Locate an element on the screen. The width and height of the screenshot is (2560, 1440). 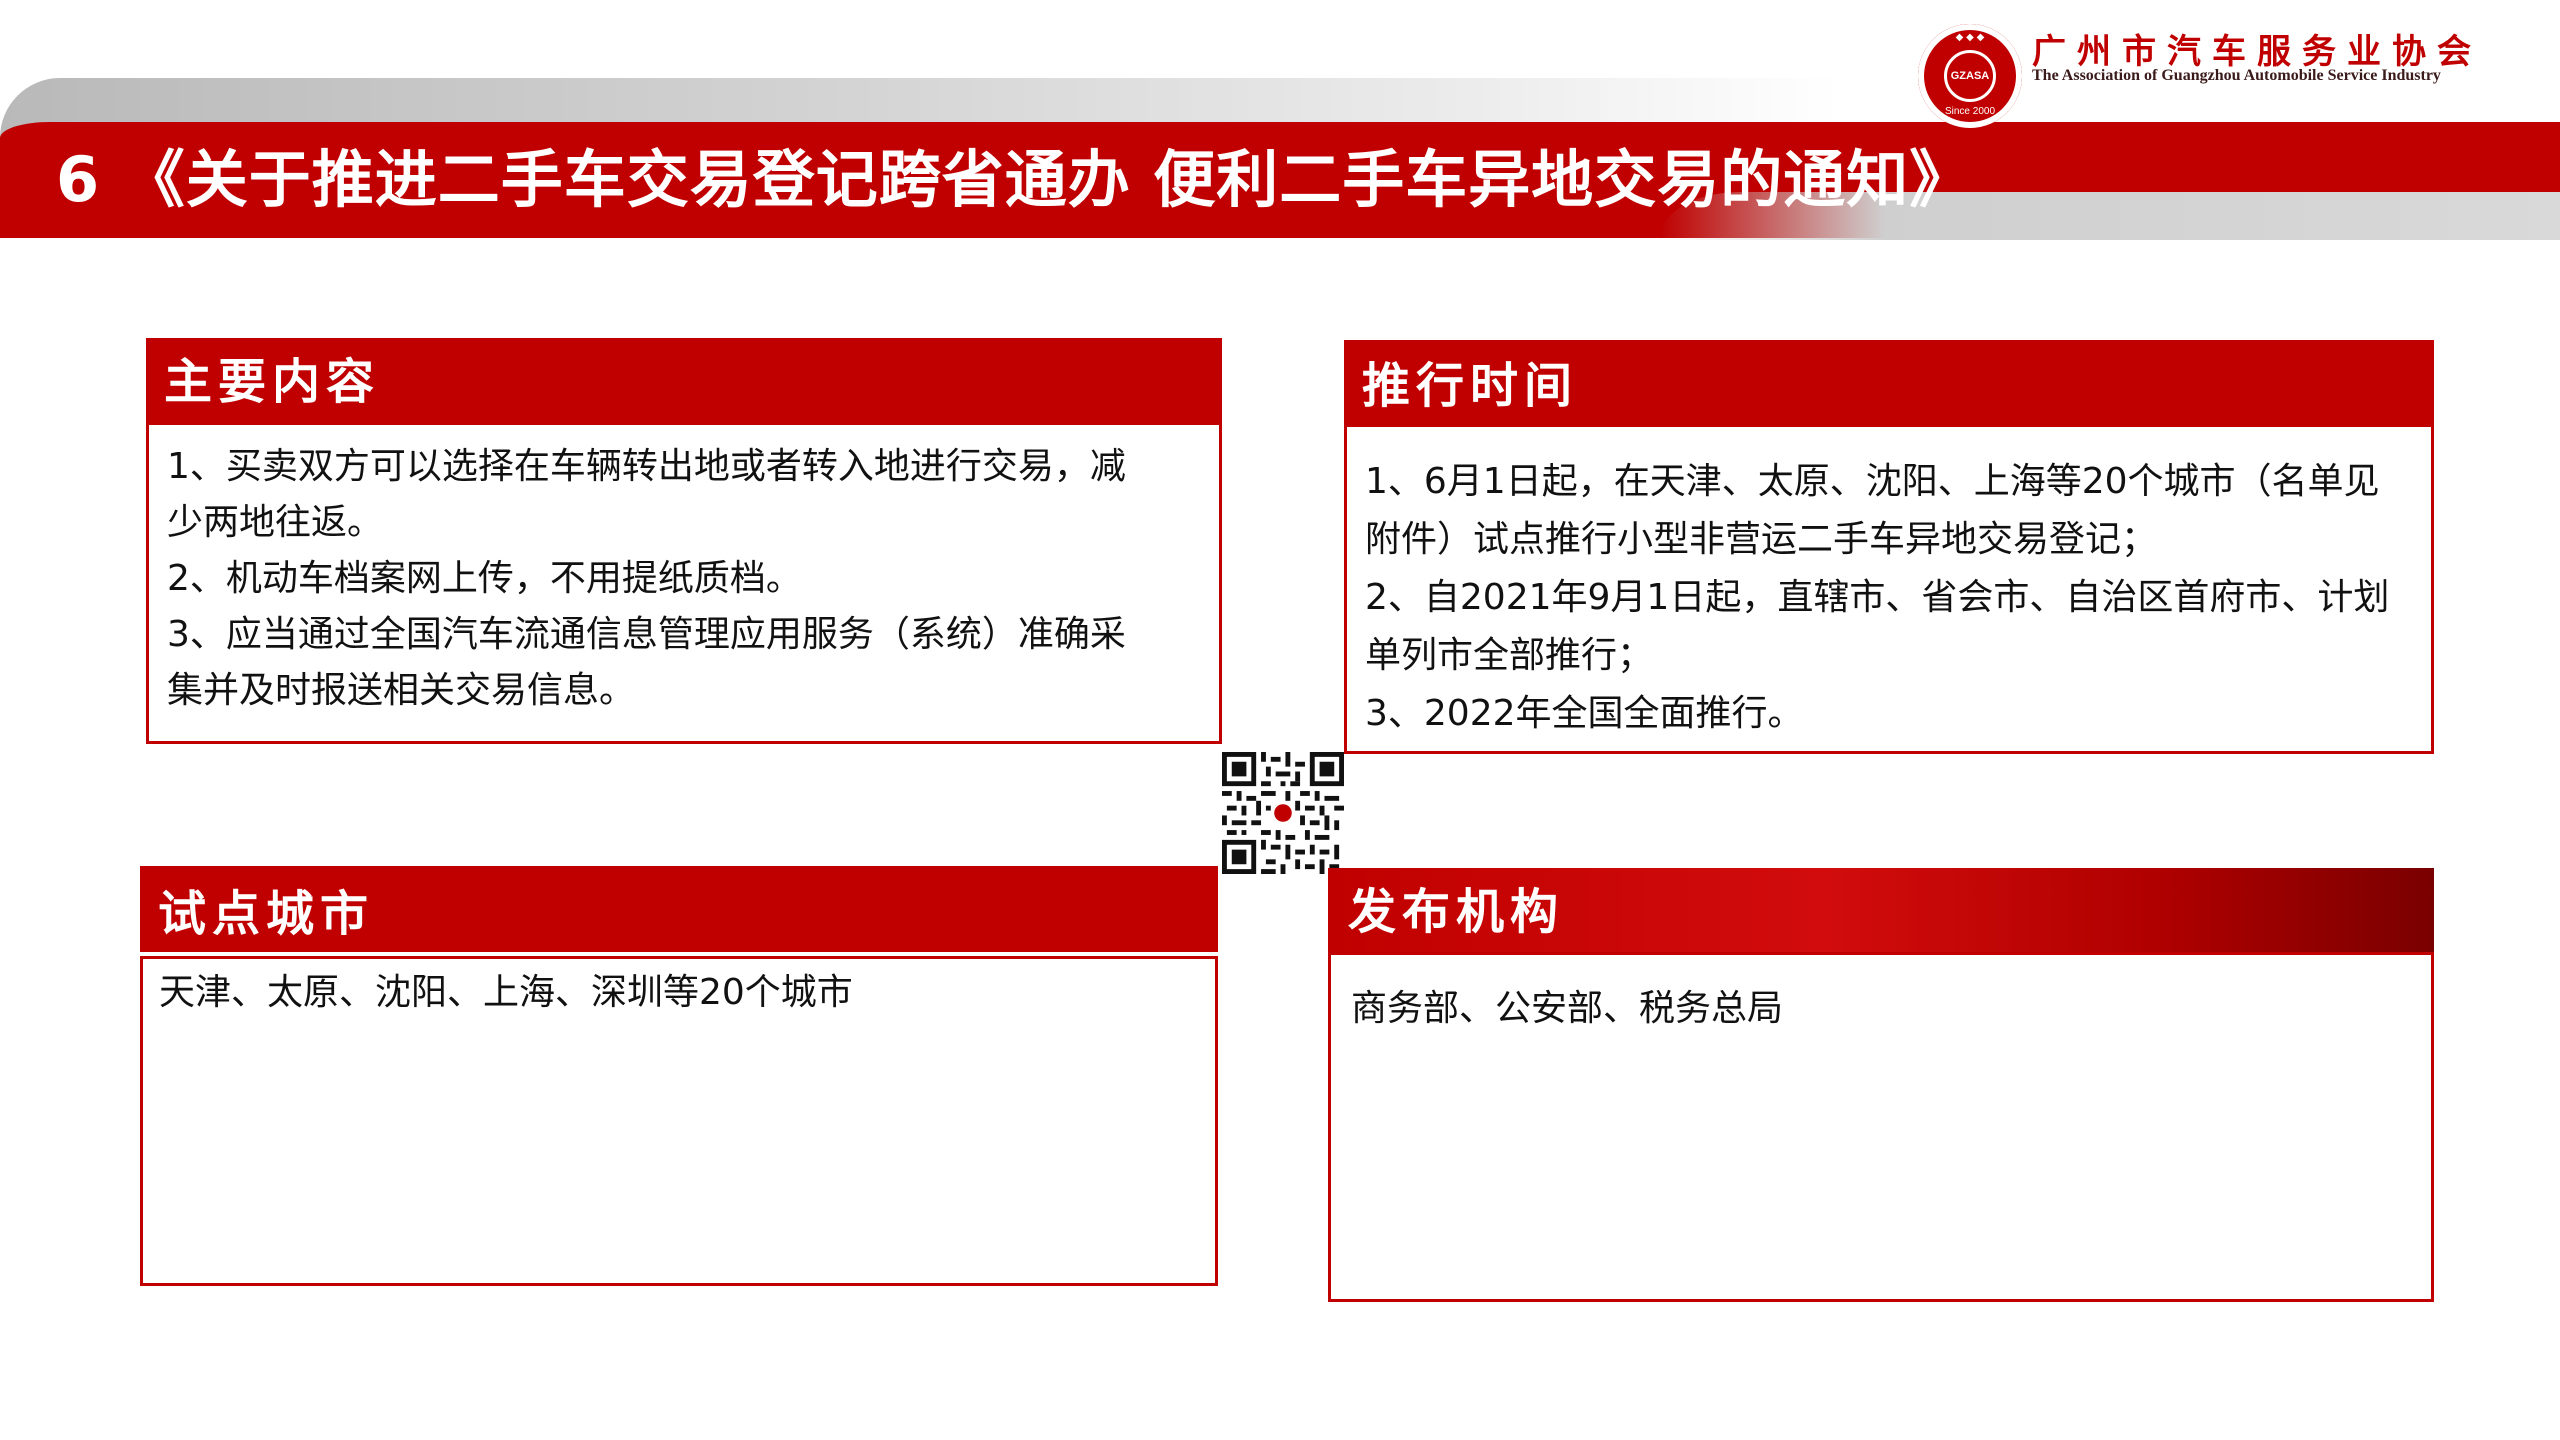
content-line-4: 3、应当通过全国汽车流通信息管理应用服务（系统）准确采 is located at coordinates (646, 634).